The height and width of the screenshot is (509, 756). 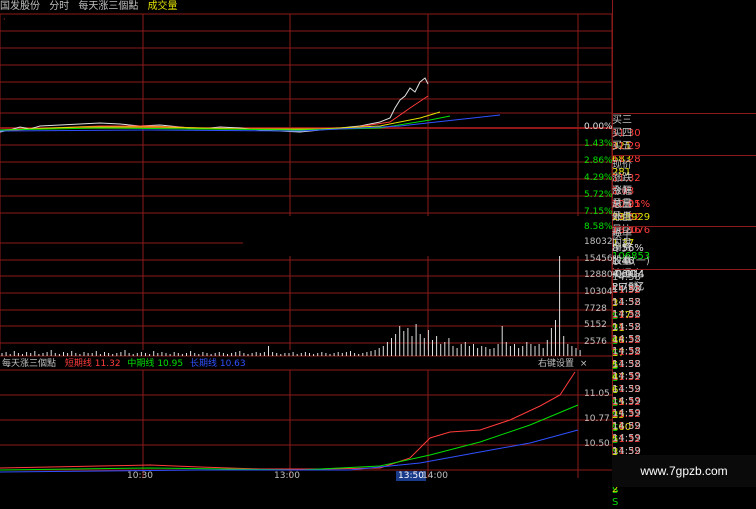 I want to click on volume-tick: 7728, so click(x=595, y=309).